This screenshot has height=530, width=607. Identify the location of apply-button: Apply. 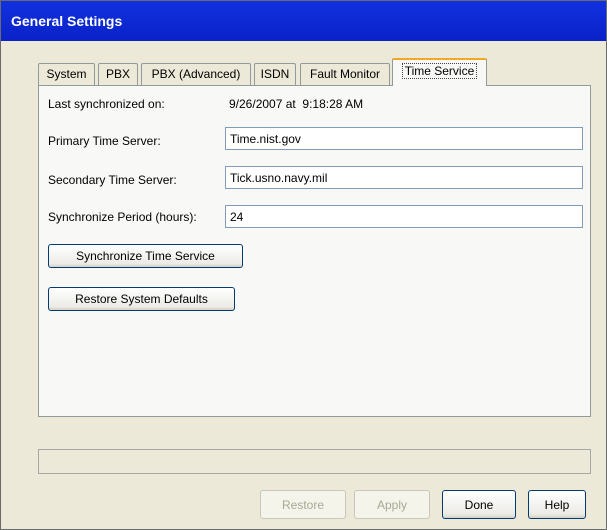
(392, 504).